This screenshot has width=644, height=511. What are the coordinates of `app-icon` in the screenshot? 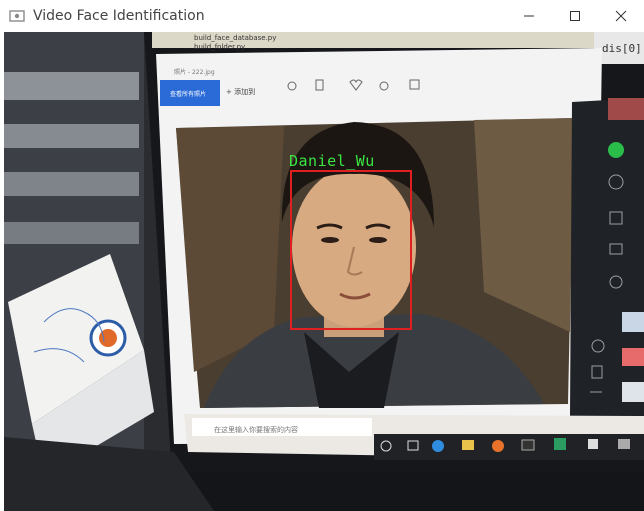 It's located at (17, 16).